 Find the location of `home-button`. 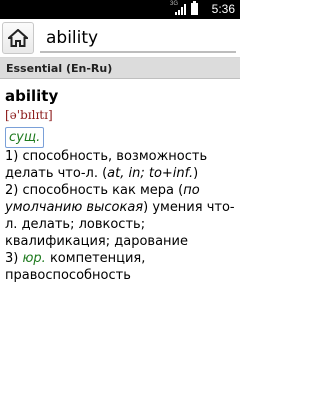

home-button is located at coordinates (18, 38).